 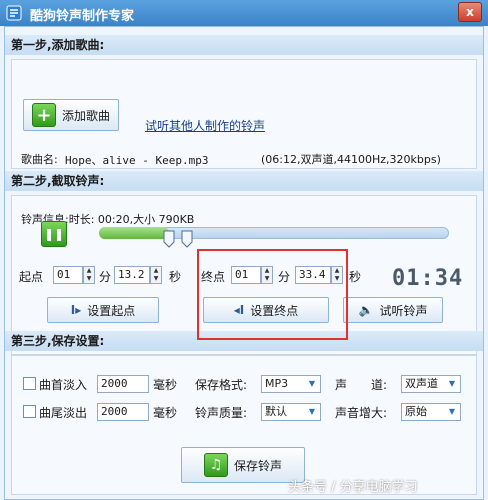 What do you see at coordinates (156, 275) in the screenshot?
I see `start-second-spinner: ▲ ▼` at bounding box center [156, 275].